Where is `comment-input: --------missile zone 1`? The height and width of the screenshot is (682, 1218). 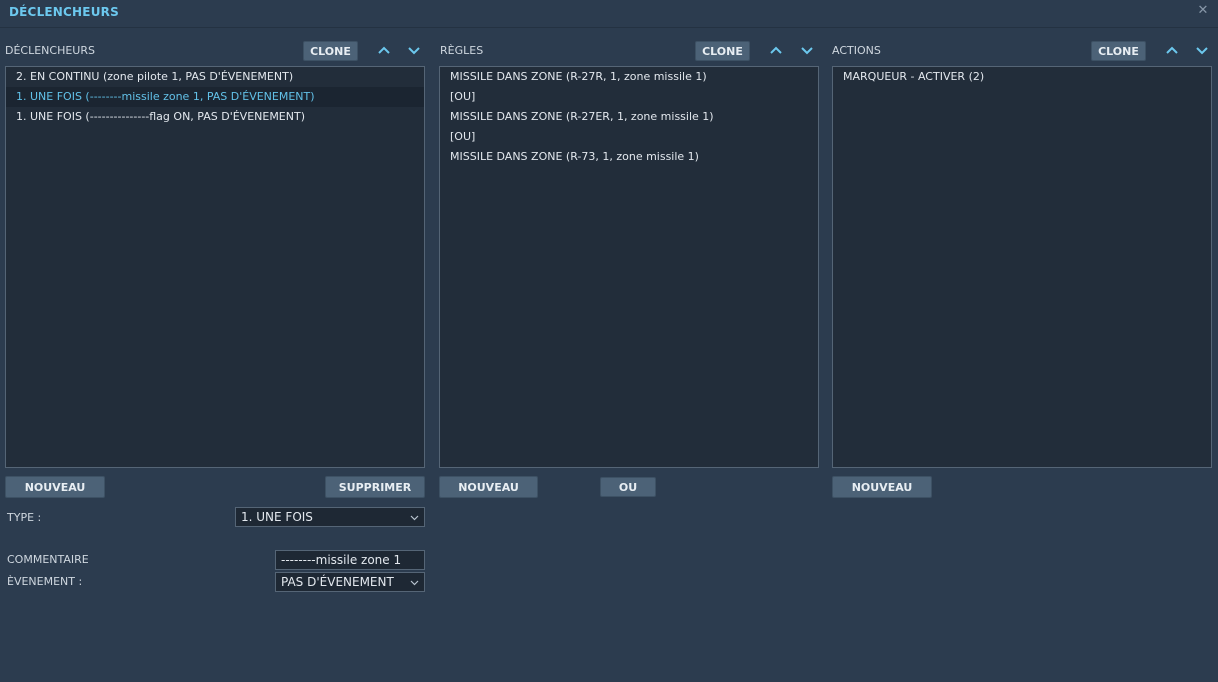 comment-input: --------missile zone 1 is located at coordinates (350, 560).